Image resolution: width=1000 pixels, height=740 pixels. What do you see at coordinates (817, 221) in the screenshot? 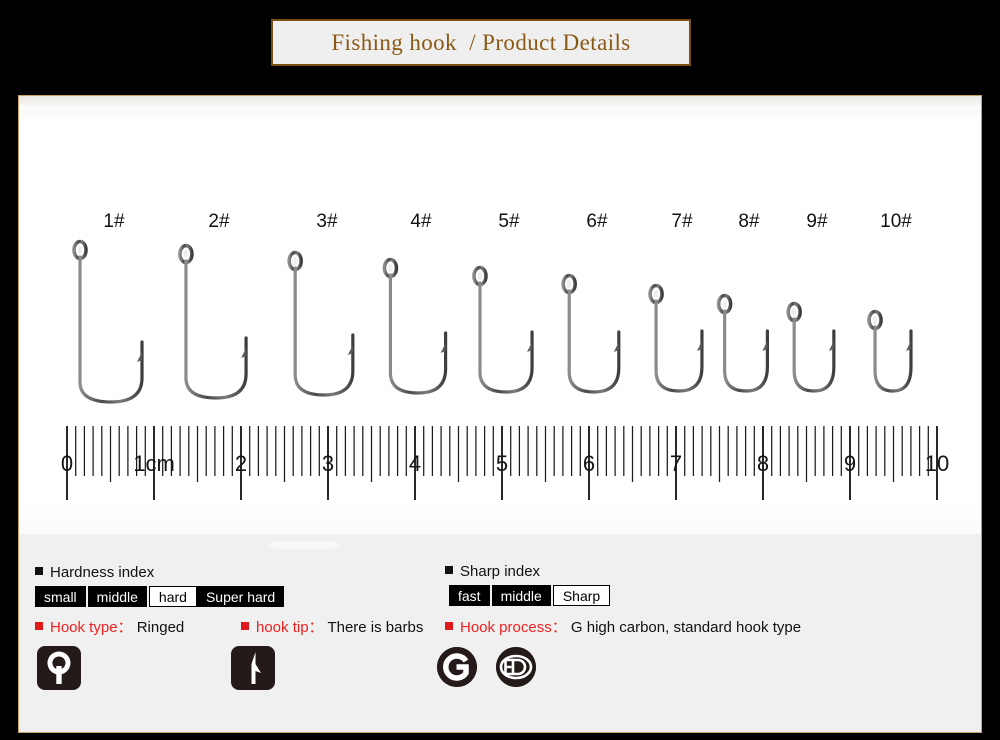
I see `hook-size-label-9: 9#` at bounding box center [817, 221].